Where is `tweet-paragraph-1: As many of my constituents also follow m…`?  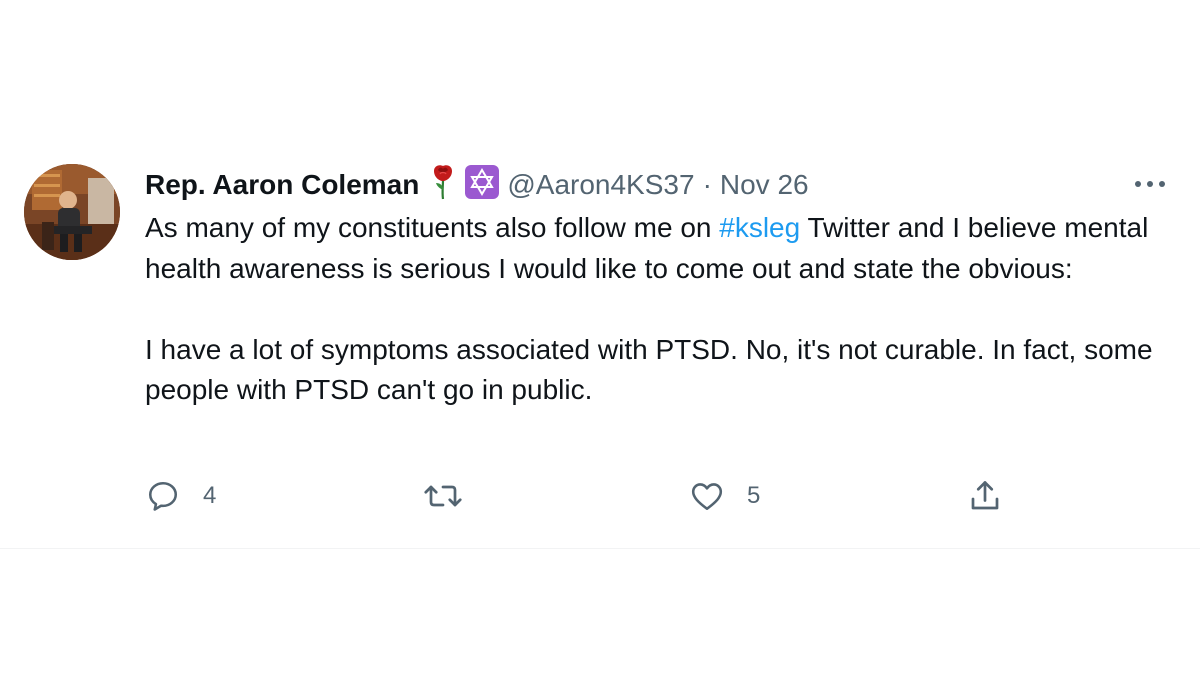
tweet-paragraph-1: As many of my constituents also follow m… is located at coordinates (665, 248).